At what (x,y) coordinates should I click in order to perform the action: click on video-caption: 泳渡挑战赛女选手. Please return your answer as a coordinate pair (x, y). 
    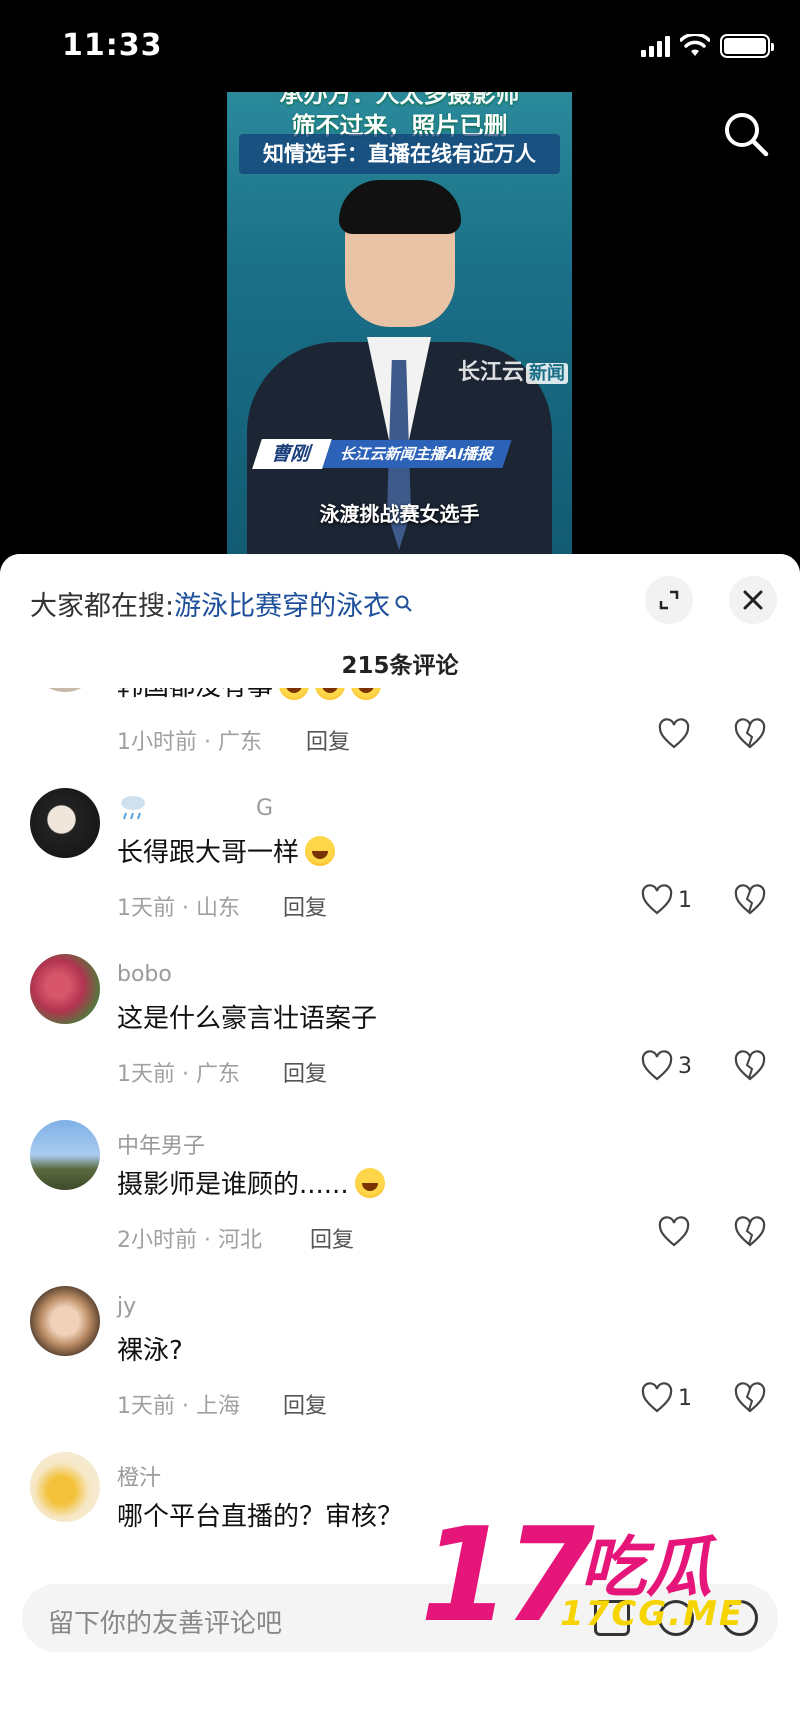
    Looking at the image, I should click on (399, 514).